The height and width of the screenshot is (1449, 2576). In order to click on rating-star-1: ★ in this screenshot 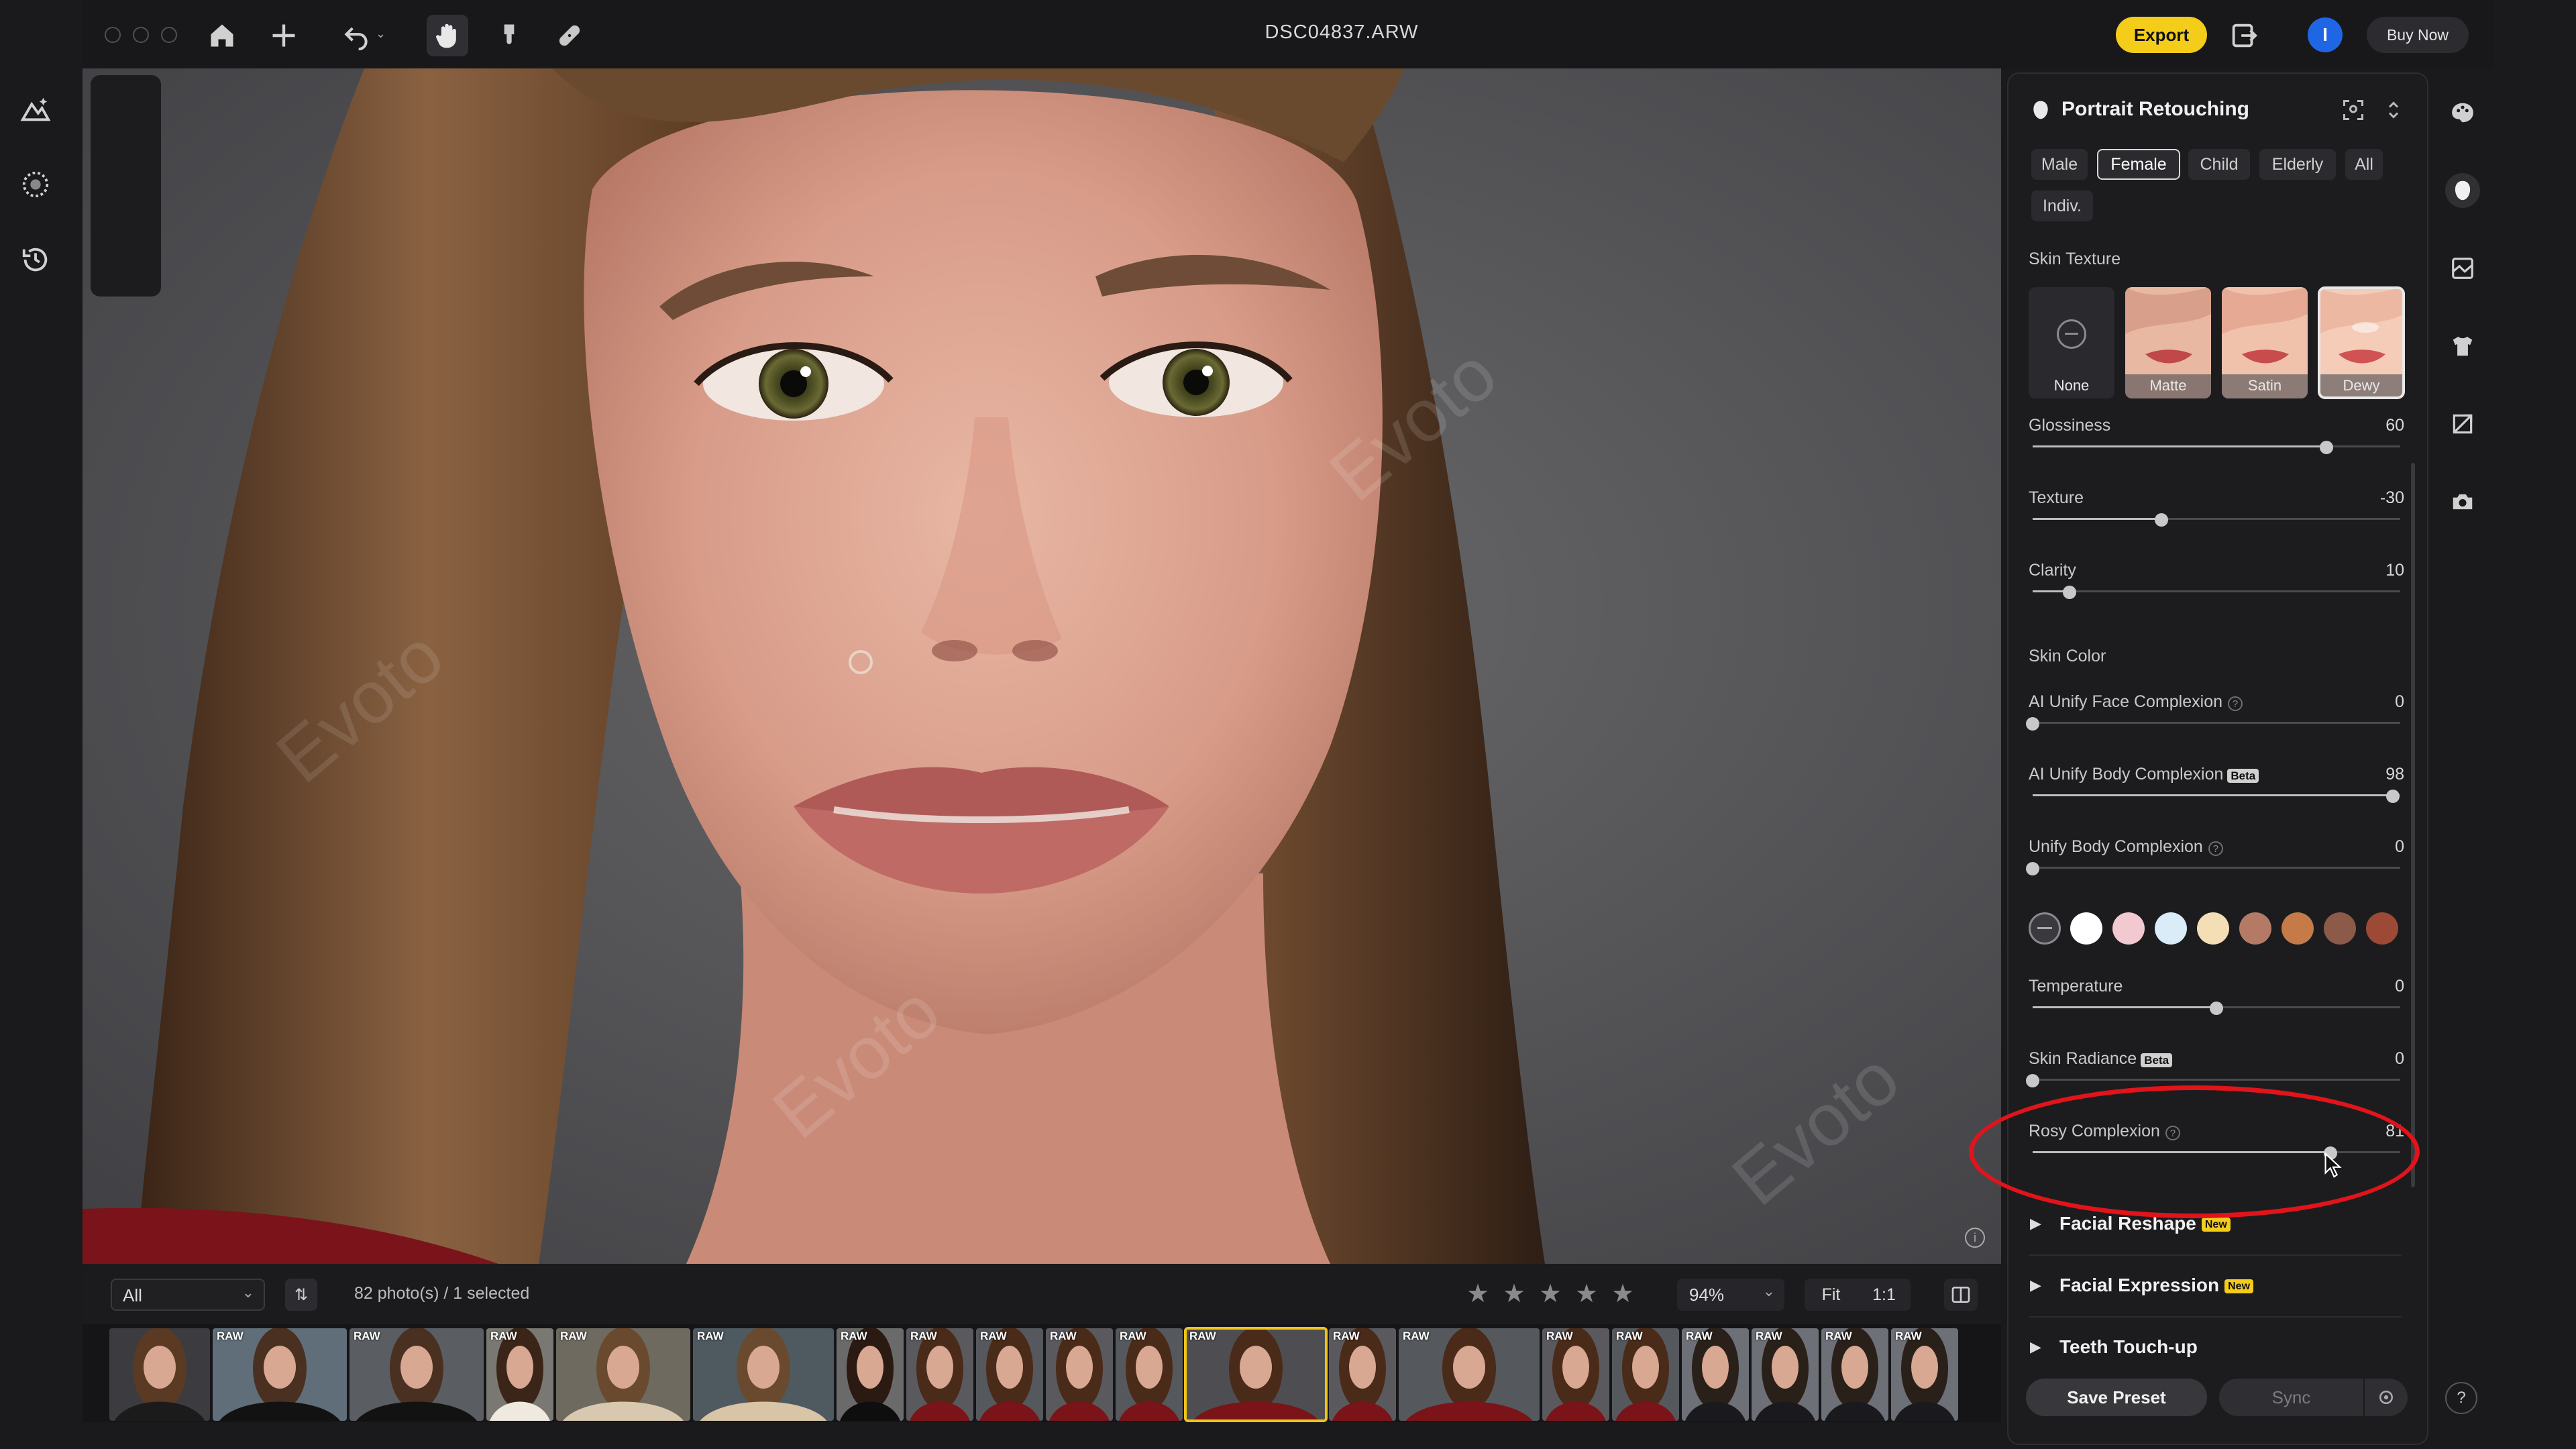, I will do `click(1477, 1294)`.